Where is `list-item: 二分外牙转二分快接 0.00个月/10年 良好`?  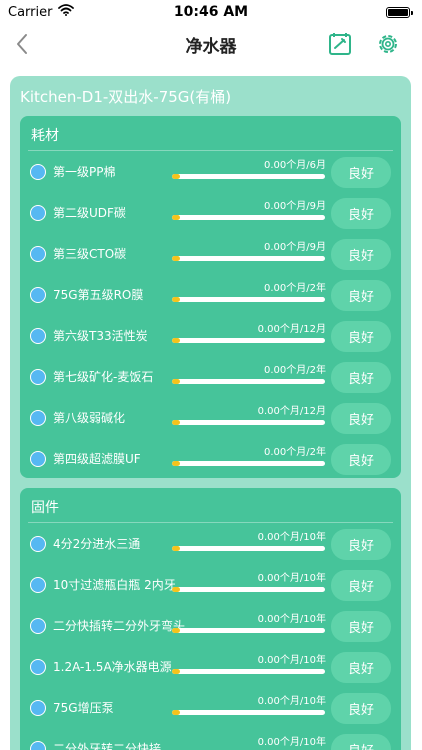
list-item: 二分外牙转二分快接 0.00个月/10年 良好 is located at coordinates (210, 739).